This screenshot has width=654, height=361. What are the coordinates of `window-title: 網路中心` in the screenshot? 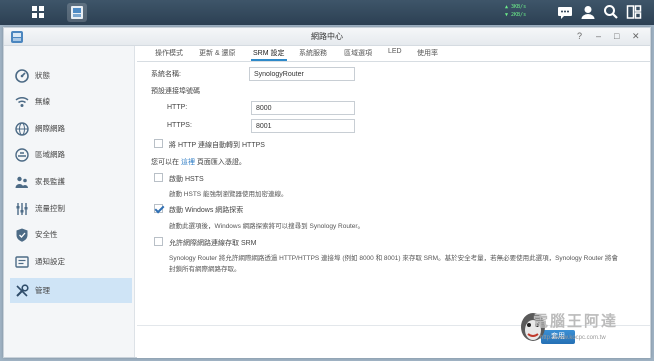 It's located at (327, 36).